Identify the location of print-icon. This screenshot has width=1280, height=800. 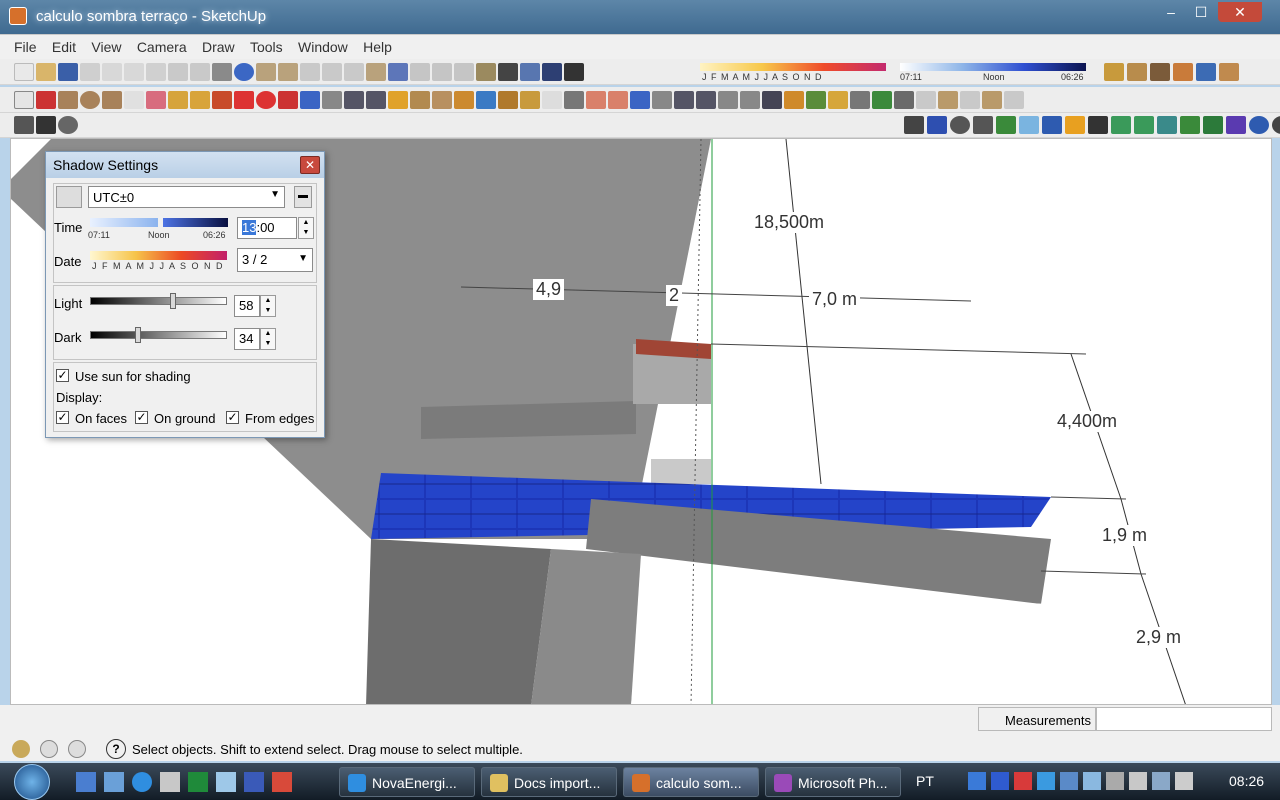
(222, 72).